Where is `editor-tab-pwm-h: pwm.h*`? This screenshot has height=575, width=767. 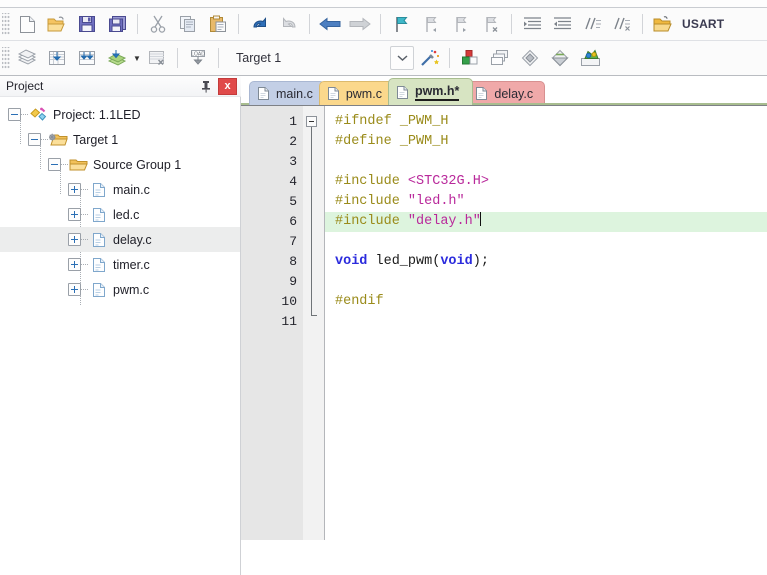 editor-tab-pwm-h: pwm.h* is located at coordinates (430, 91).